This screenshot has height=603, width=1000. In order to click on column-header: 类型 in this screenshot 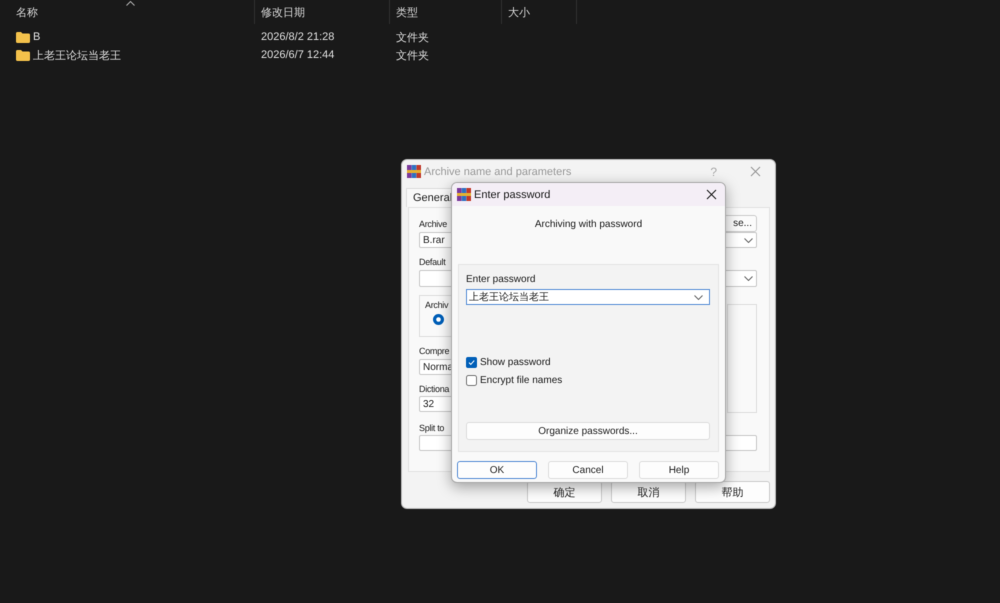, I will do `click(407, 12)`.